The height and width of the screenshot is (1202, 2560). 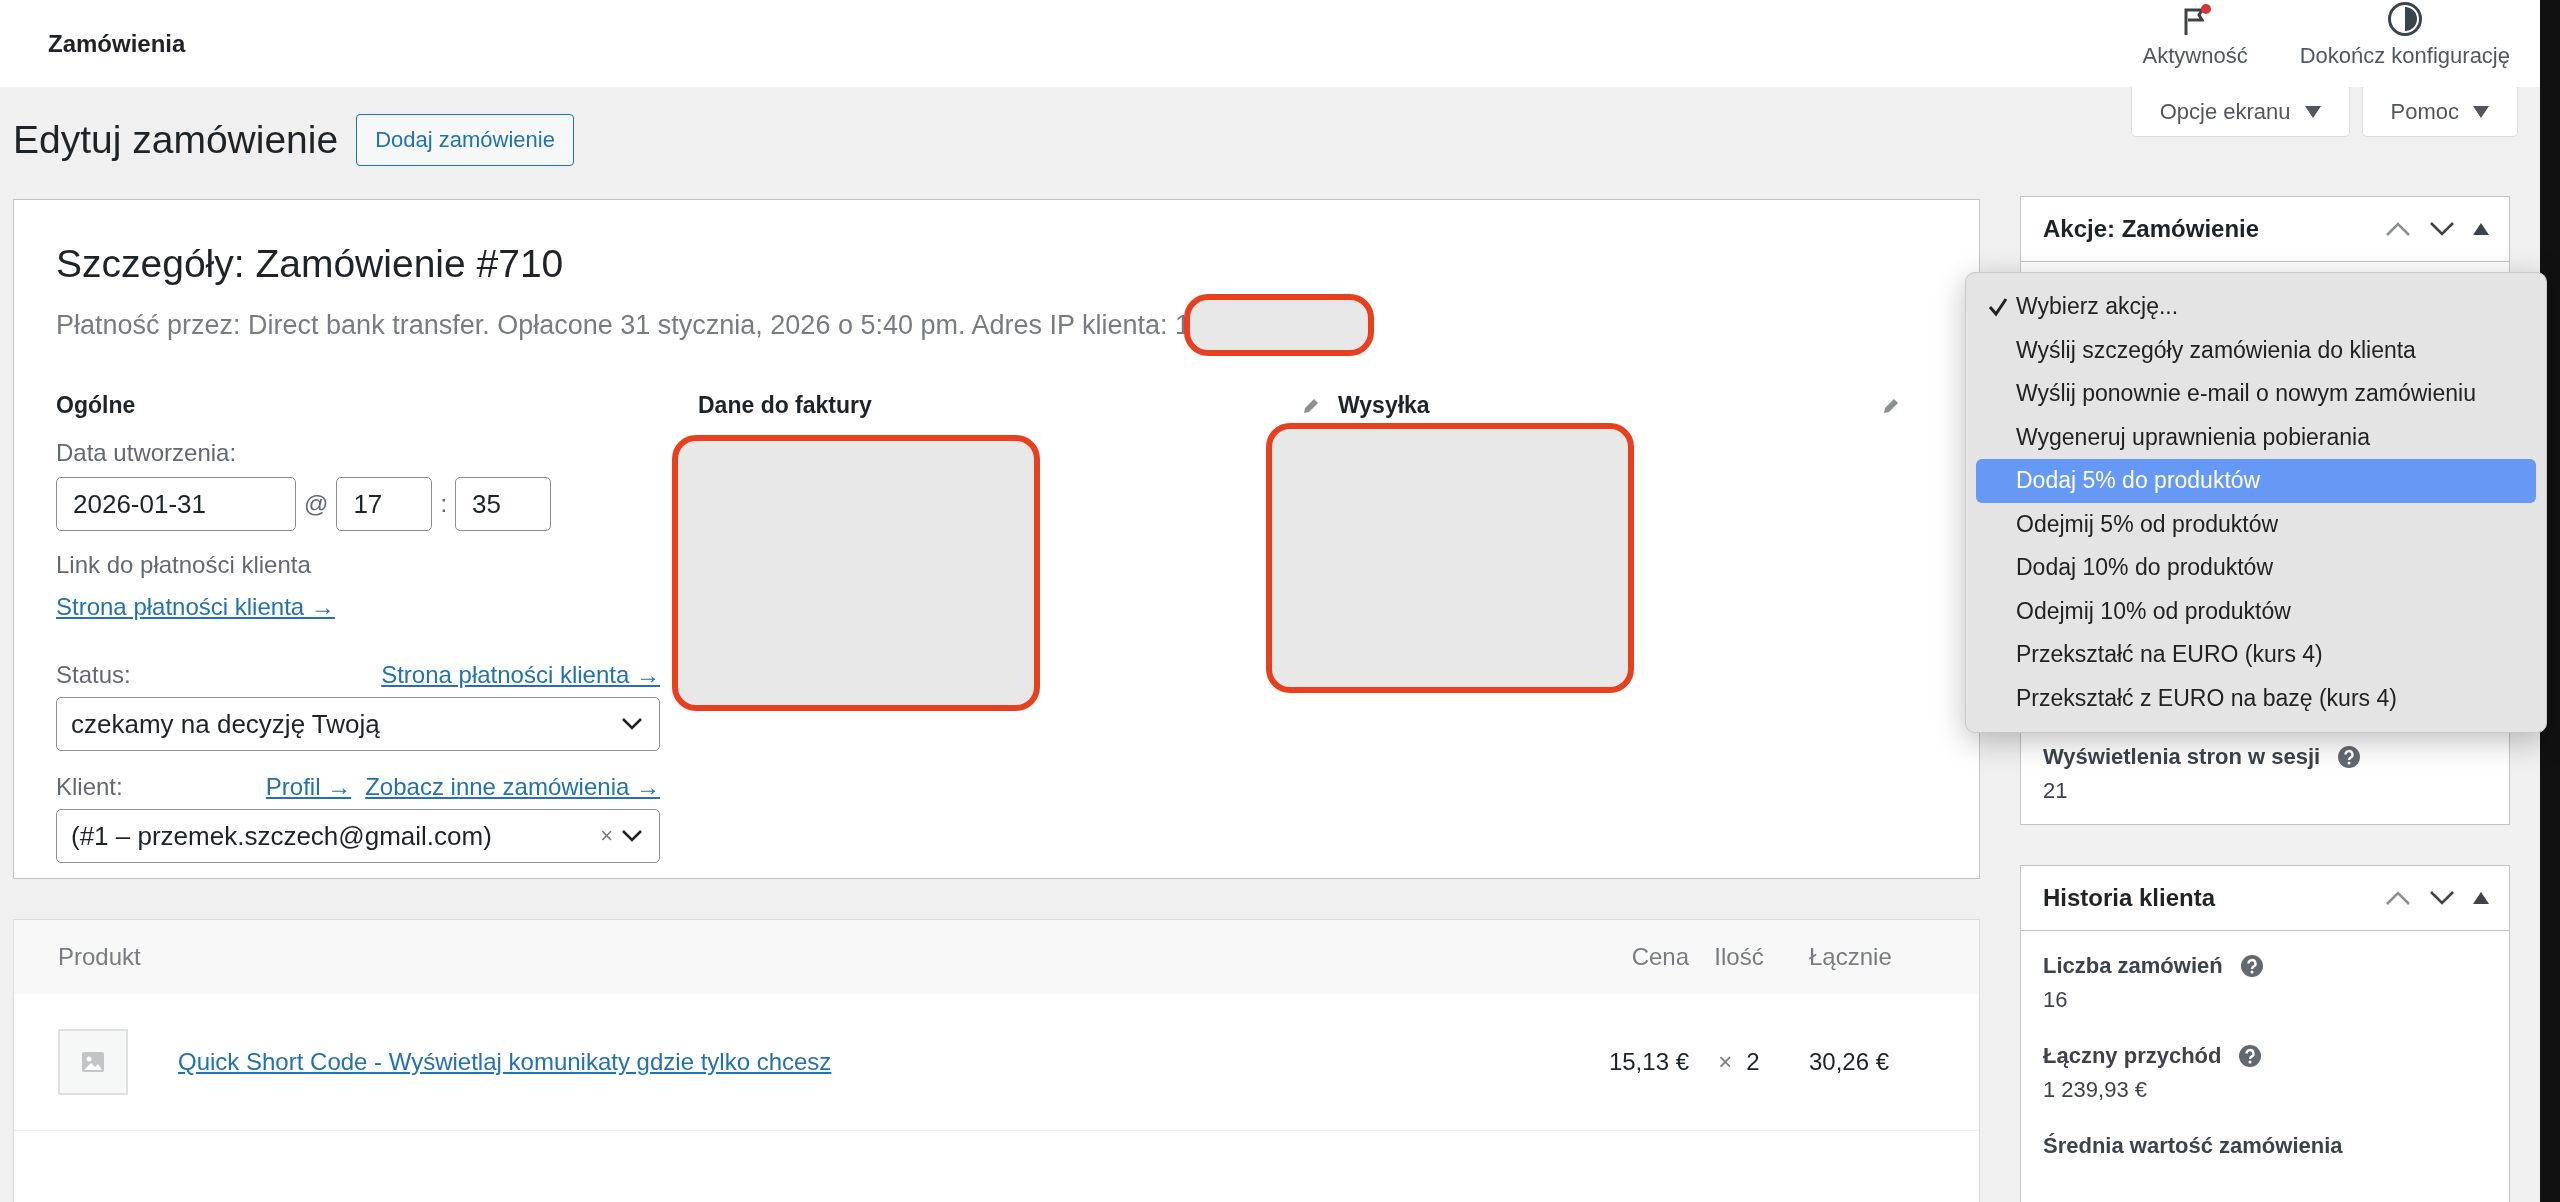 I want to click on section-heading: Wysyłka, so click(x=1384, y=405).